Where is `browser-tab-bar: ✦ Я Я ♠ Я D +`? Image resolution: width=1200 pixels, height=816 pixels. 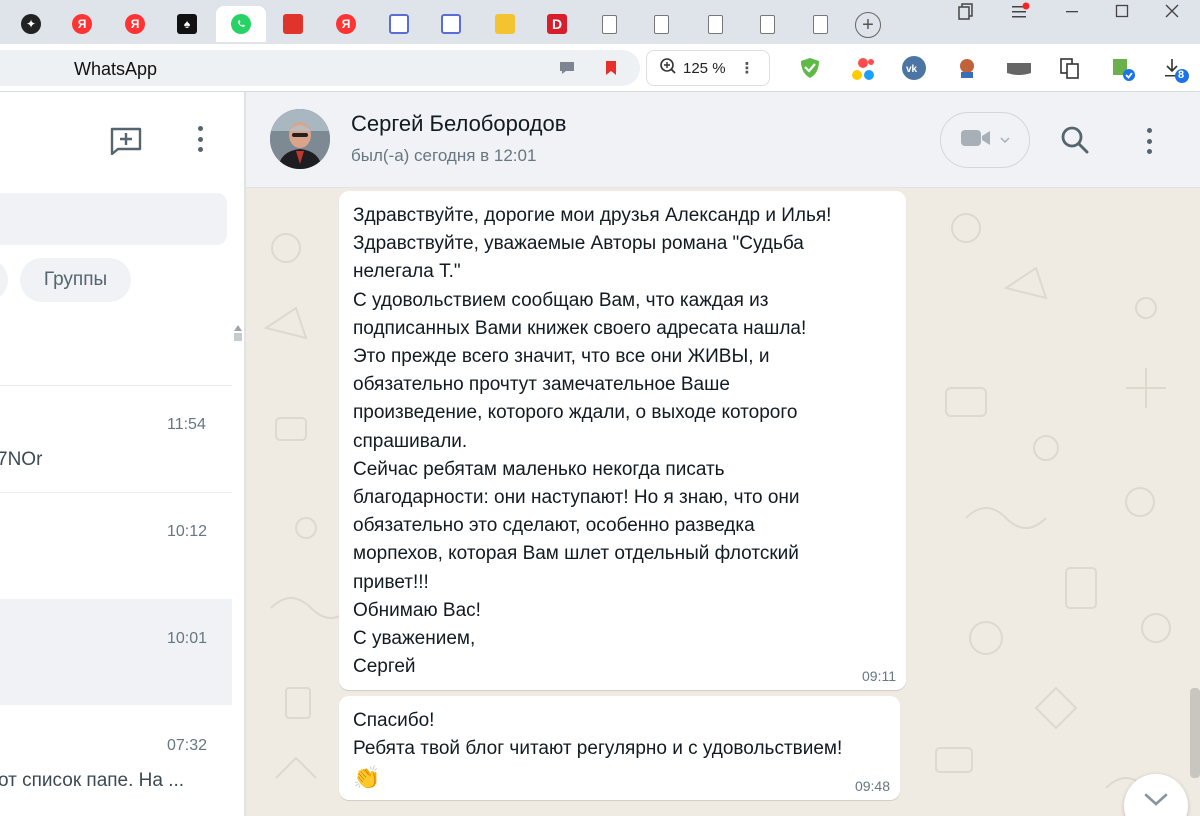
browser-tab-bar: ✦ Я Я ♠ Я D + is located at coordinates (600, 22).